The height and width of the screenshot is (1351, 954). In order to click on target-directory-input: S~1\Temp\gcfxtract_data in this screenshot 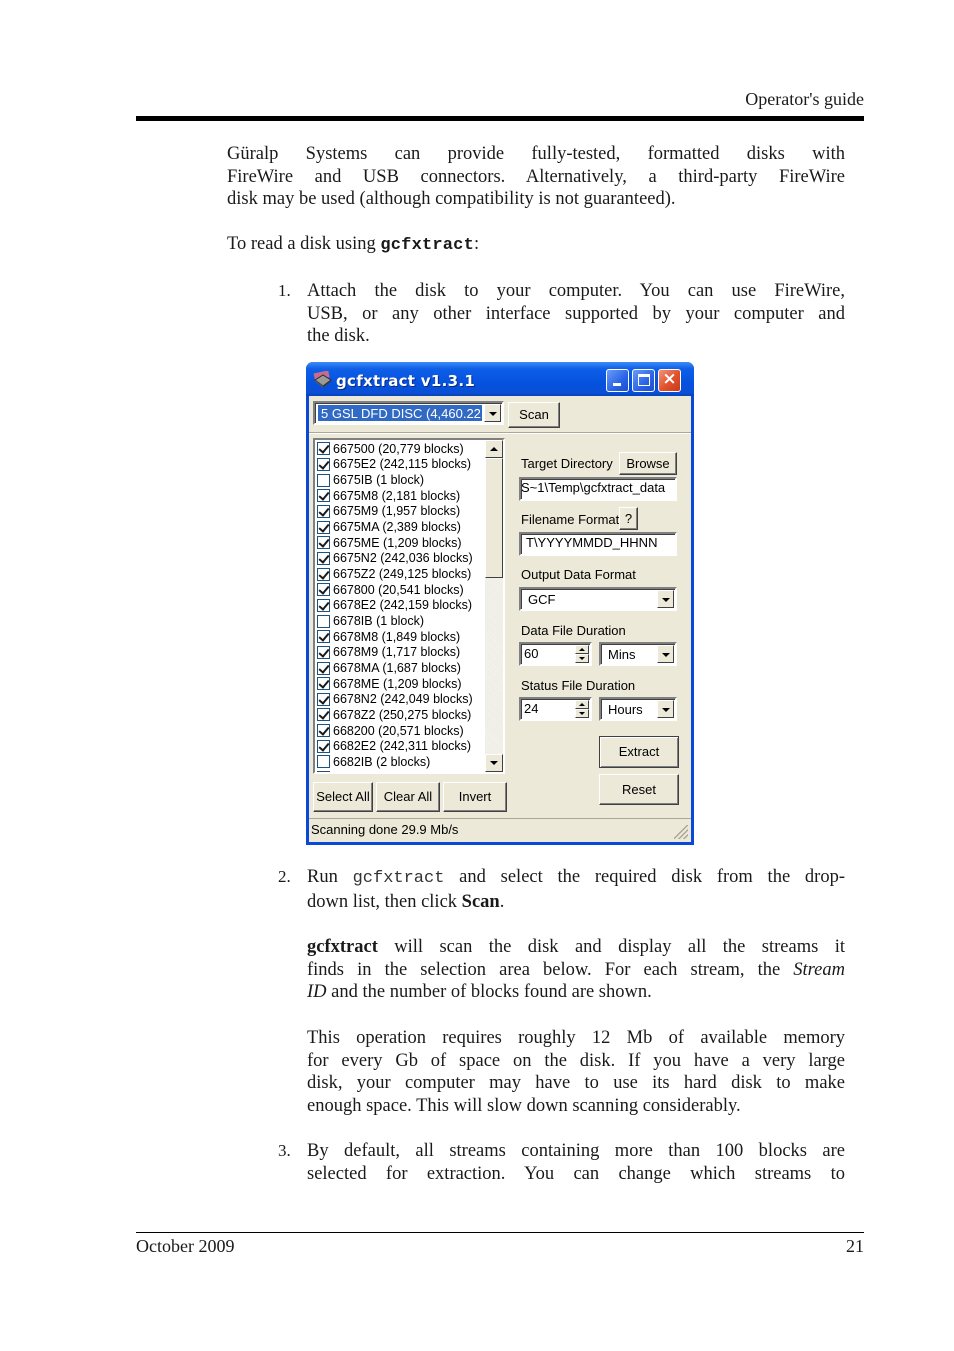, I will do `click(598, 489)`.